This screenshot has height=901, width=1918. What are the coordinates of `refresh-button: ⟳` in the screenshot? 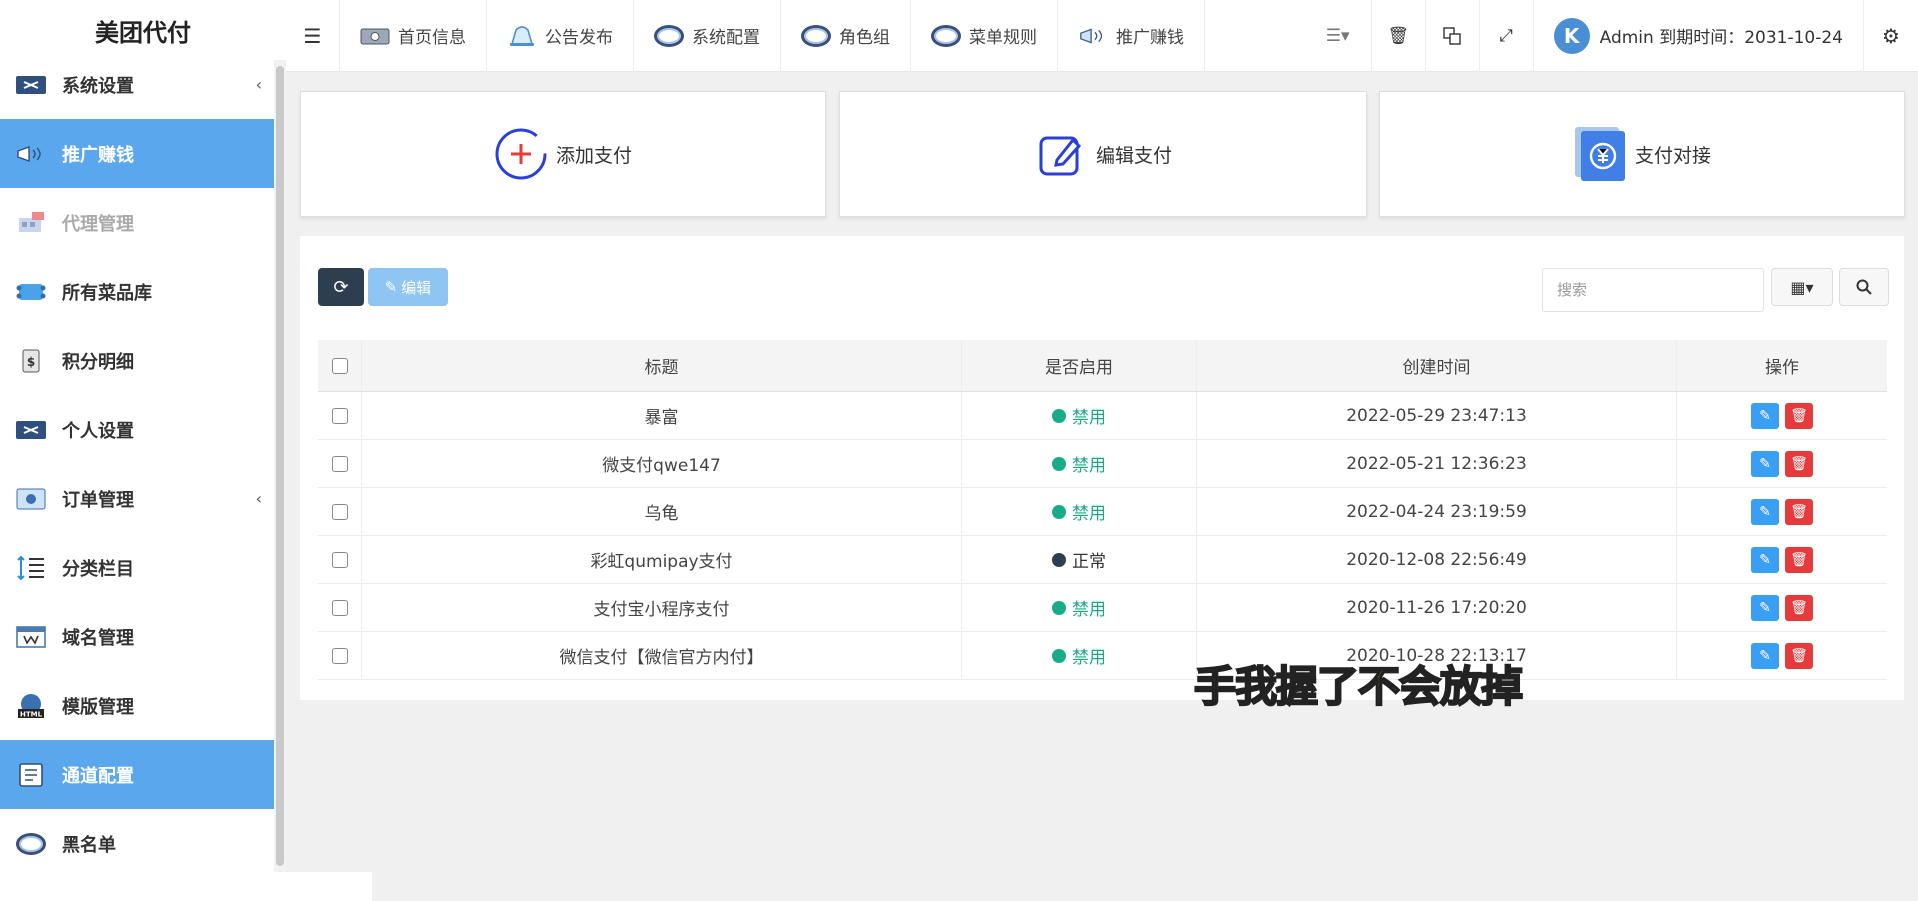 It's located at (341, 287).